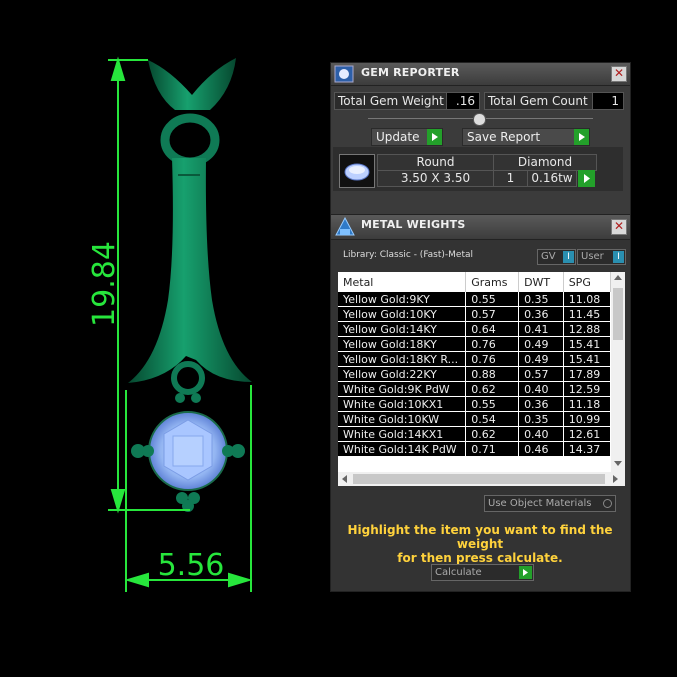 Image resolution: width=677 pixels, height=677 pixels. What do you see at coordinates (402, 434) in the screenshot?
I see `table-cell: White Gold:14KX1` at bounding box center [402, 434].